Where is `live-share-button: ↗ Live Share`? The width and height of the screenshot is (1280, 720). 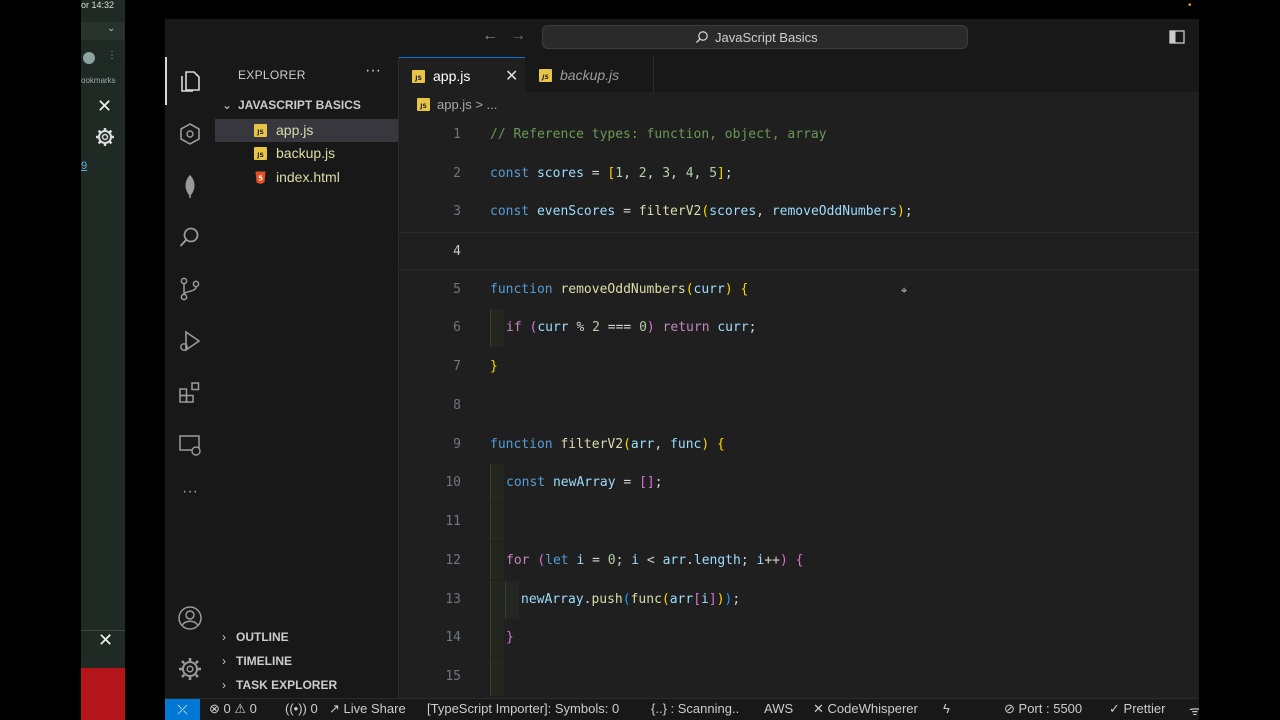
live-share-button: ↗ Live Share is located at coordinates (367, 709).